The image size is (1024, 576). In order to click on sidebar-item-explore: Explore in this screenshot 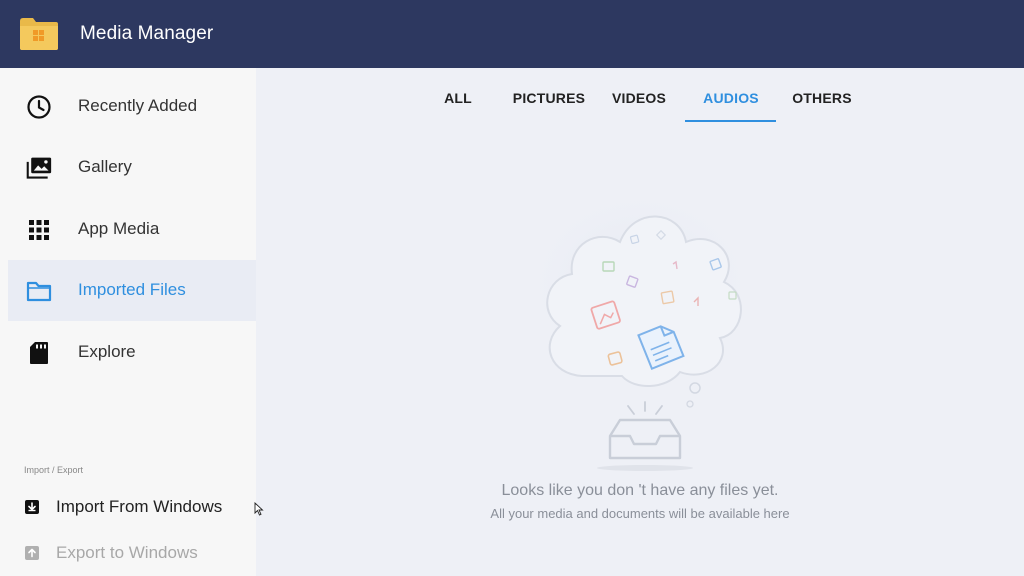, I will do `click(132, 352)`.